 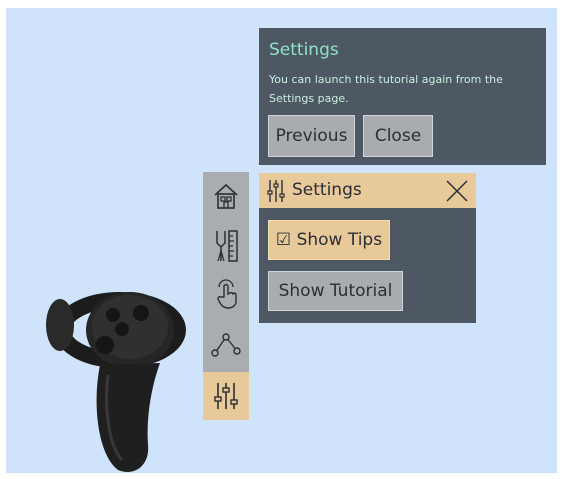 What do you see at coordinates (329, 240) in the screenshot?
I see `show-tips-toggle: ☑ Show Tips` at bounding box center [329, 240].